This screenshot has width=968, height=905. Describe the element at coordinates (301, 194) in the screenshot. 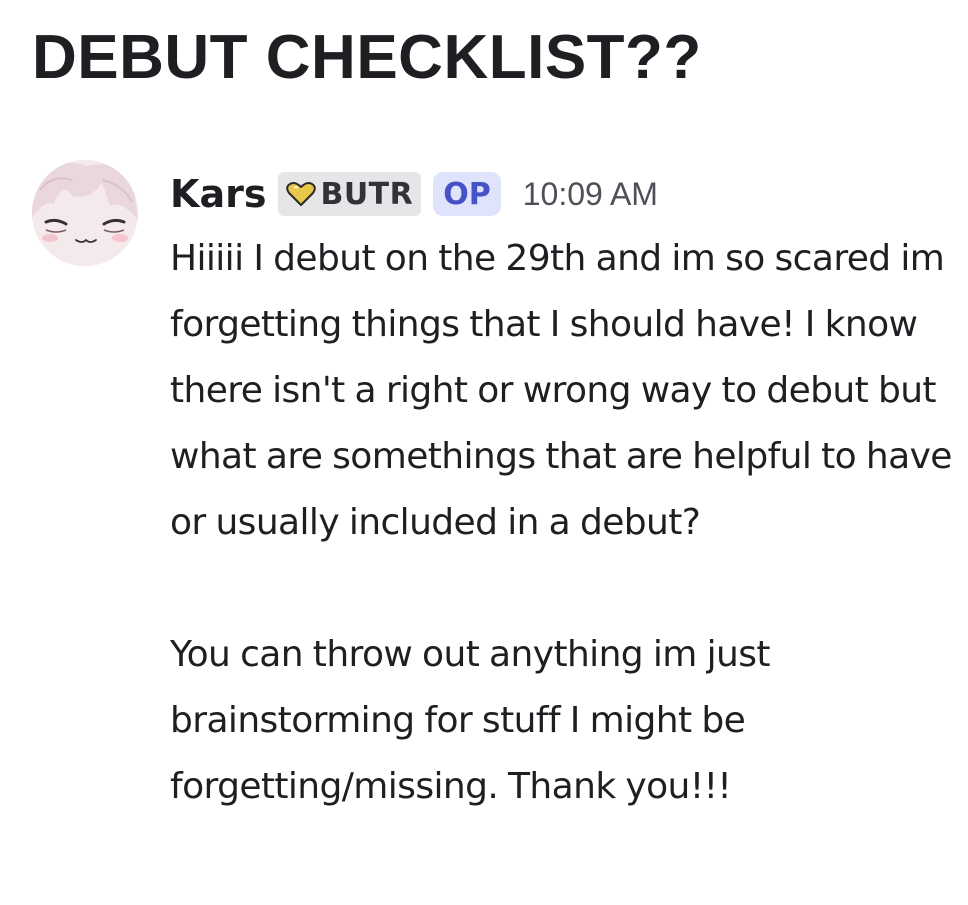

I see `gold-heart-icon` at that location.